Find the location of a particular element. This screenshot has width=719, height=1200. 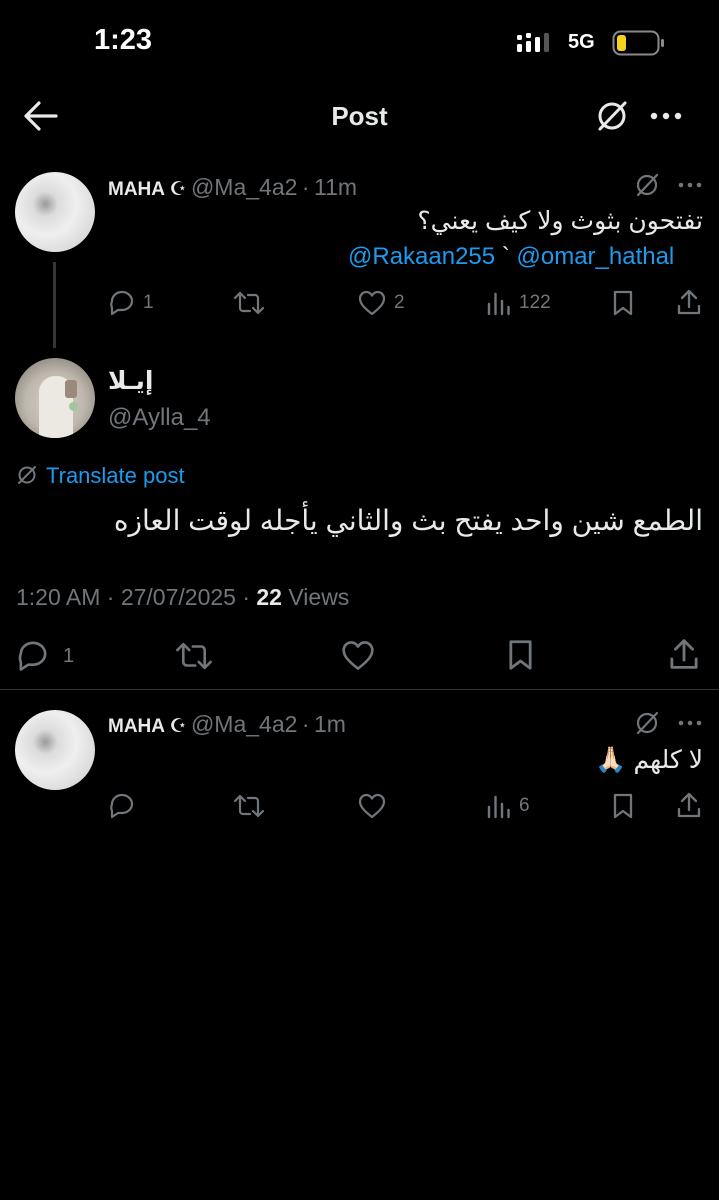

status-time: 1:23 is located at coordinates (123, 40).